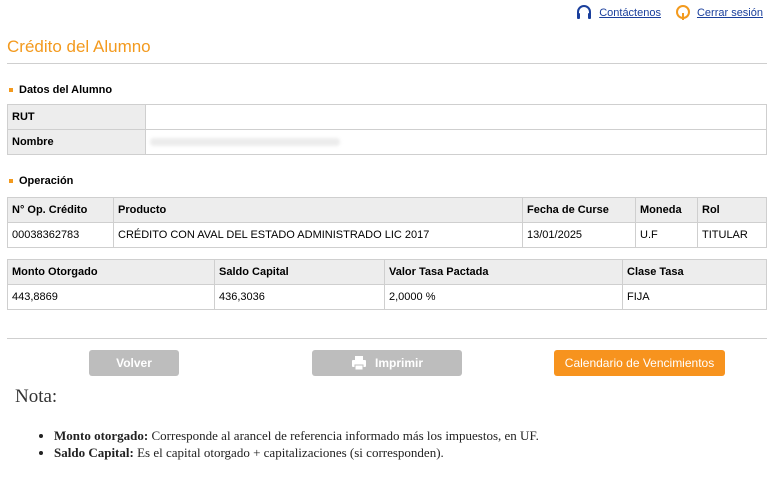  What do you see at coordinates (387, 338) in the screenshot?
I see `actions-divider` at bounding box center [387, 338].